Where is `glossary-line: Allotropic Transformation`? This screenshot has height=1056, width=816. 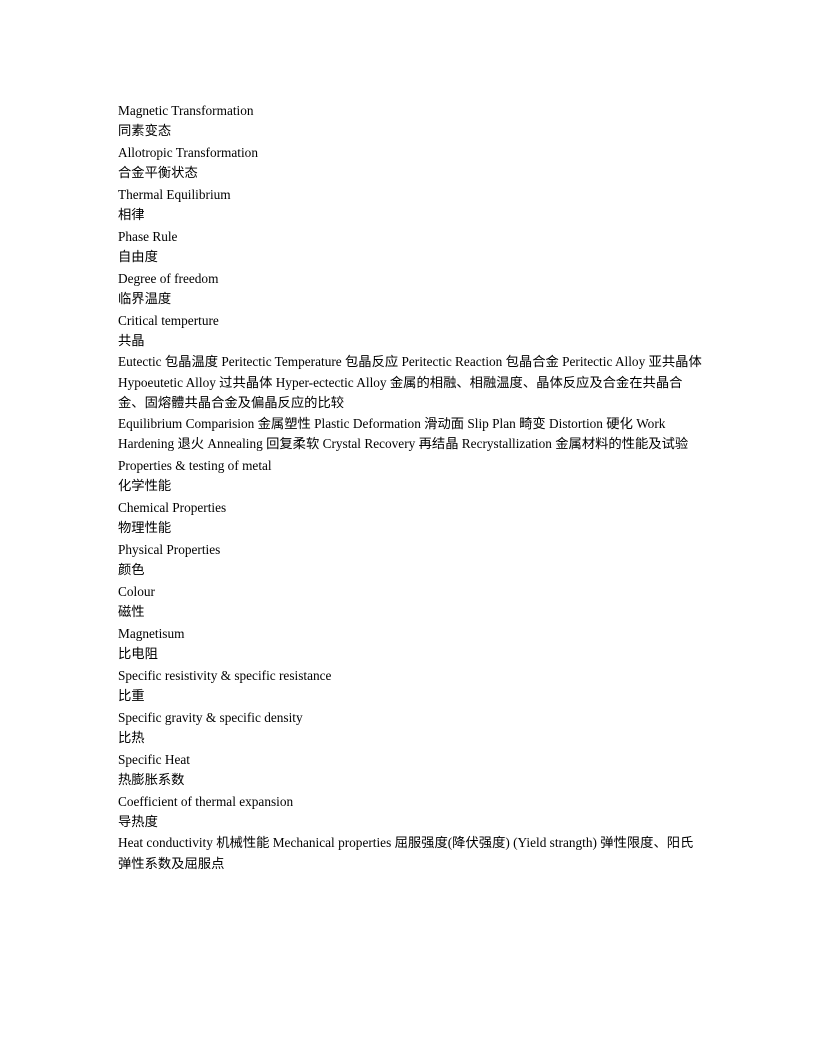
glossary-line: Allotropic Transformation is located at coordinates (188, 152).